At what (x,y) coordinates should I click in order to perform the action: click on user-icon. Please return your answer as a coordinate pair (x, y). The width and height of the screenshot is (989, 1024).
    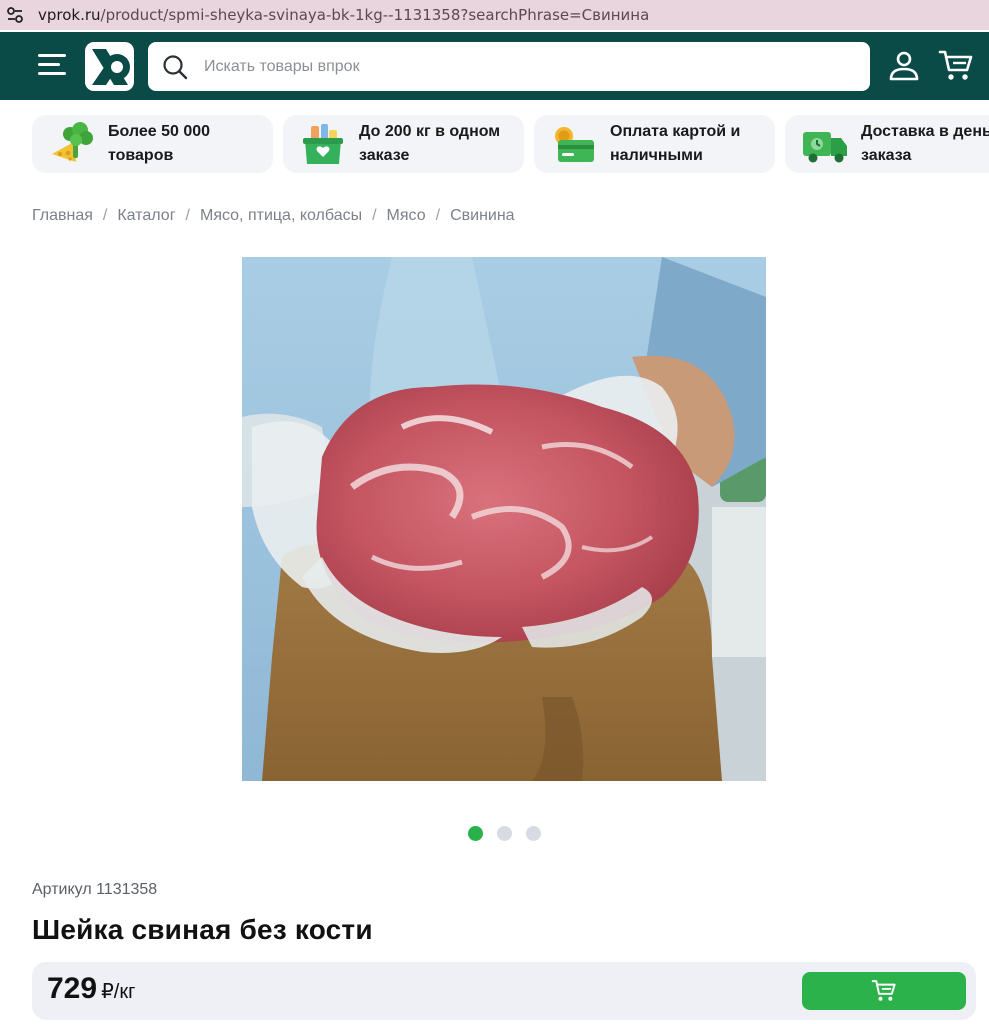
    Looking at the image, I should click on (904, 66).